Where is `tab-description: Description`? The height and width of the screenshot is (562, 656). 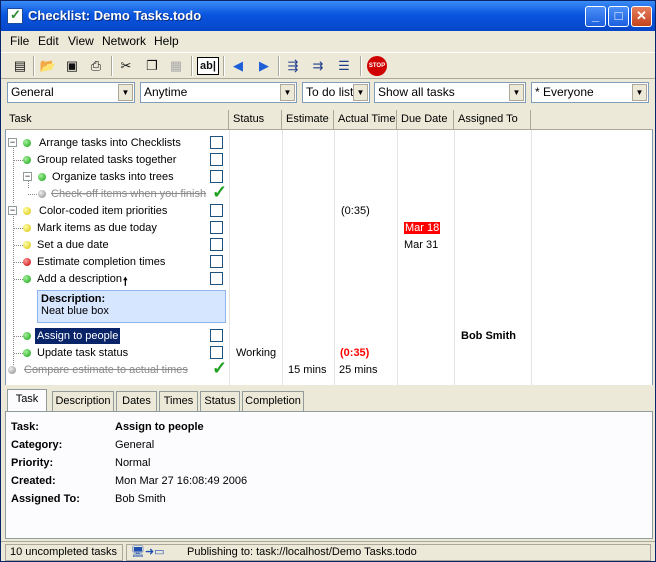
tab-description: Description is located at coordinates (83, 401).